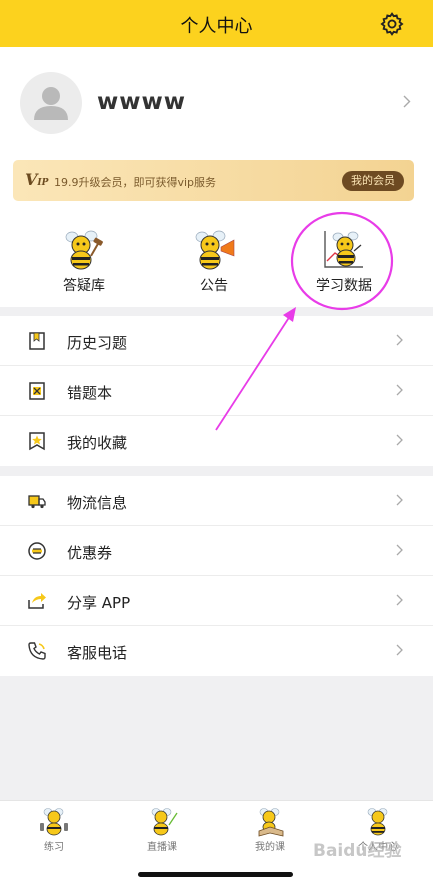  What do you see at coordinates (164, 822) in the screenshot?
I see `bee-pointer-icon` at bounding box center [164, 822].